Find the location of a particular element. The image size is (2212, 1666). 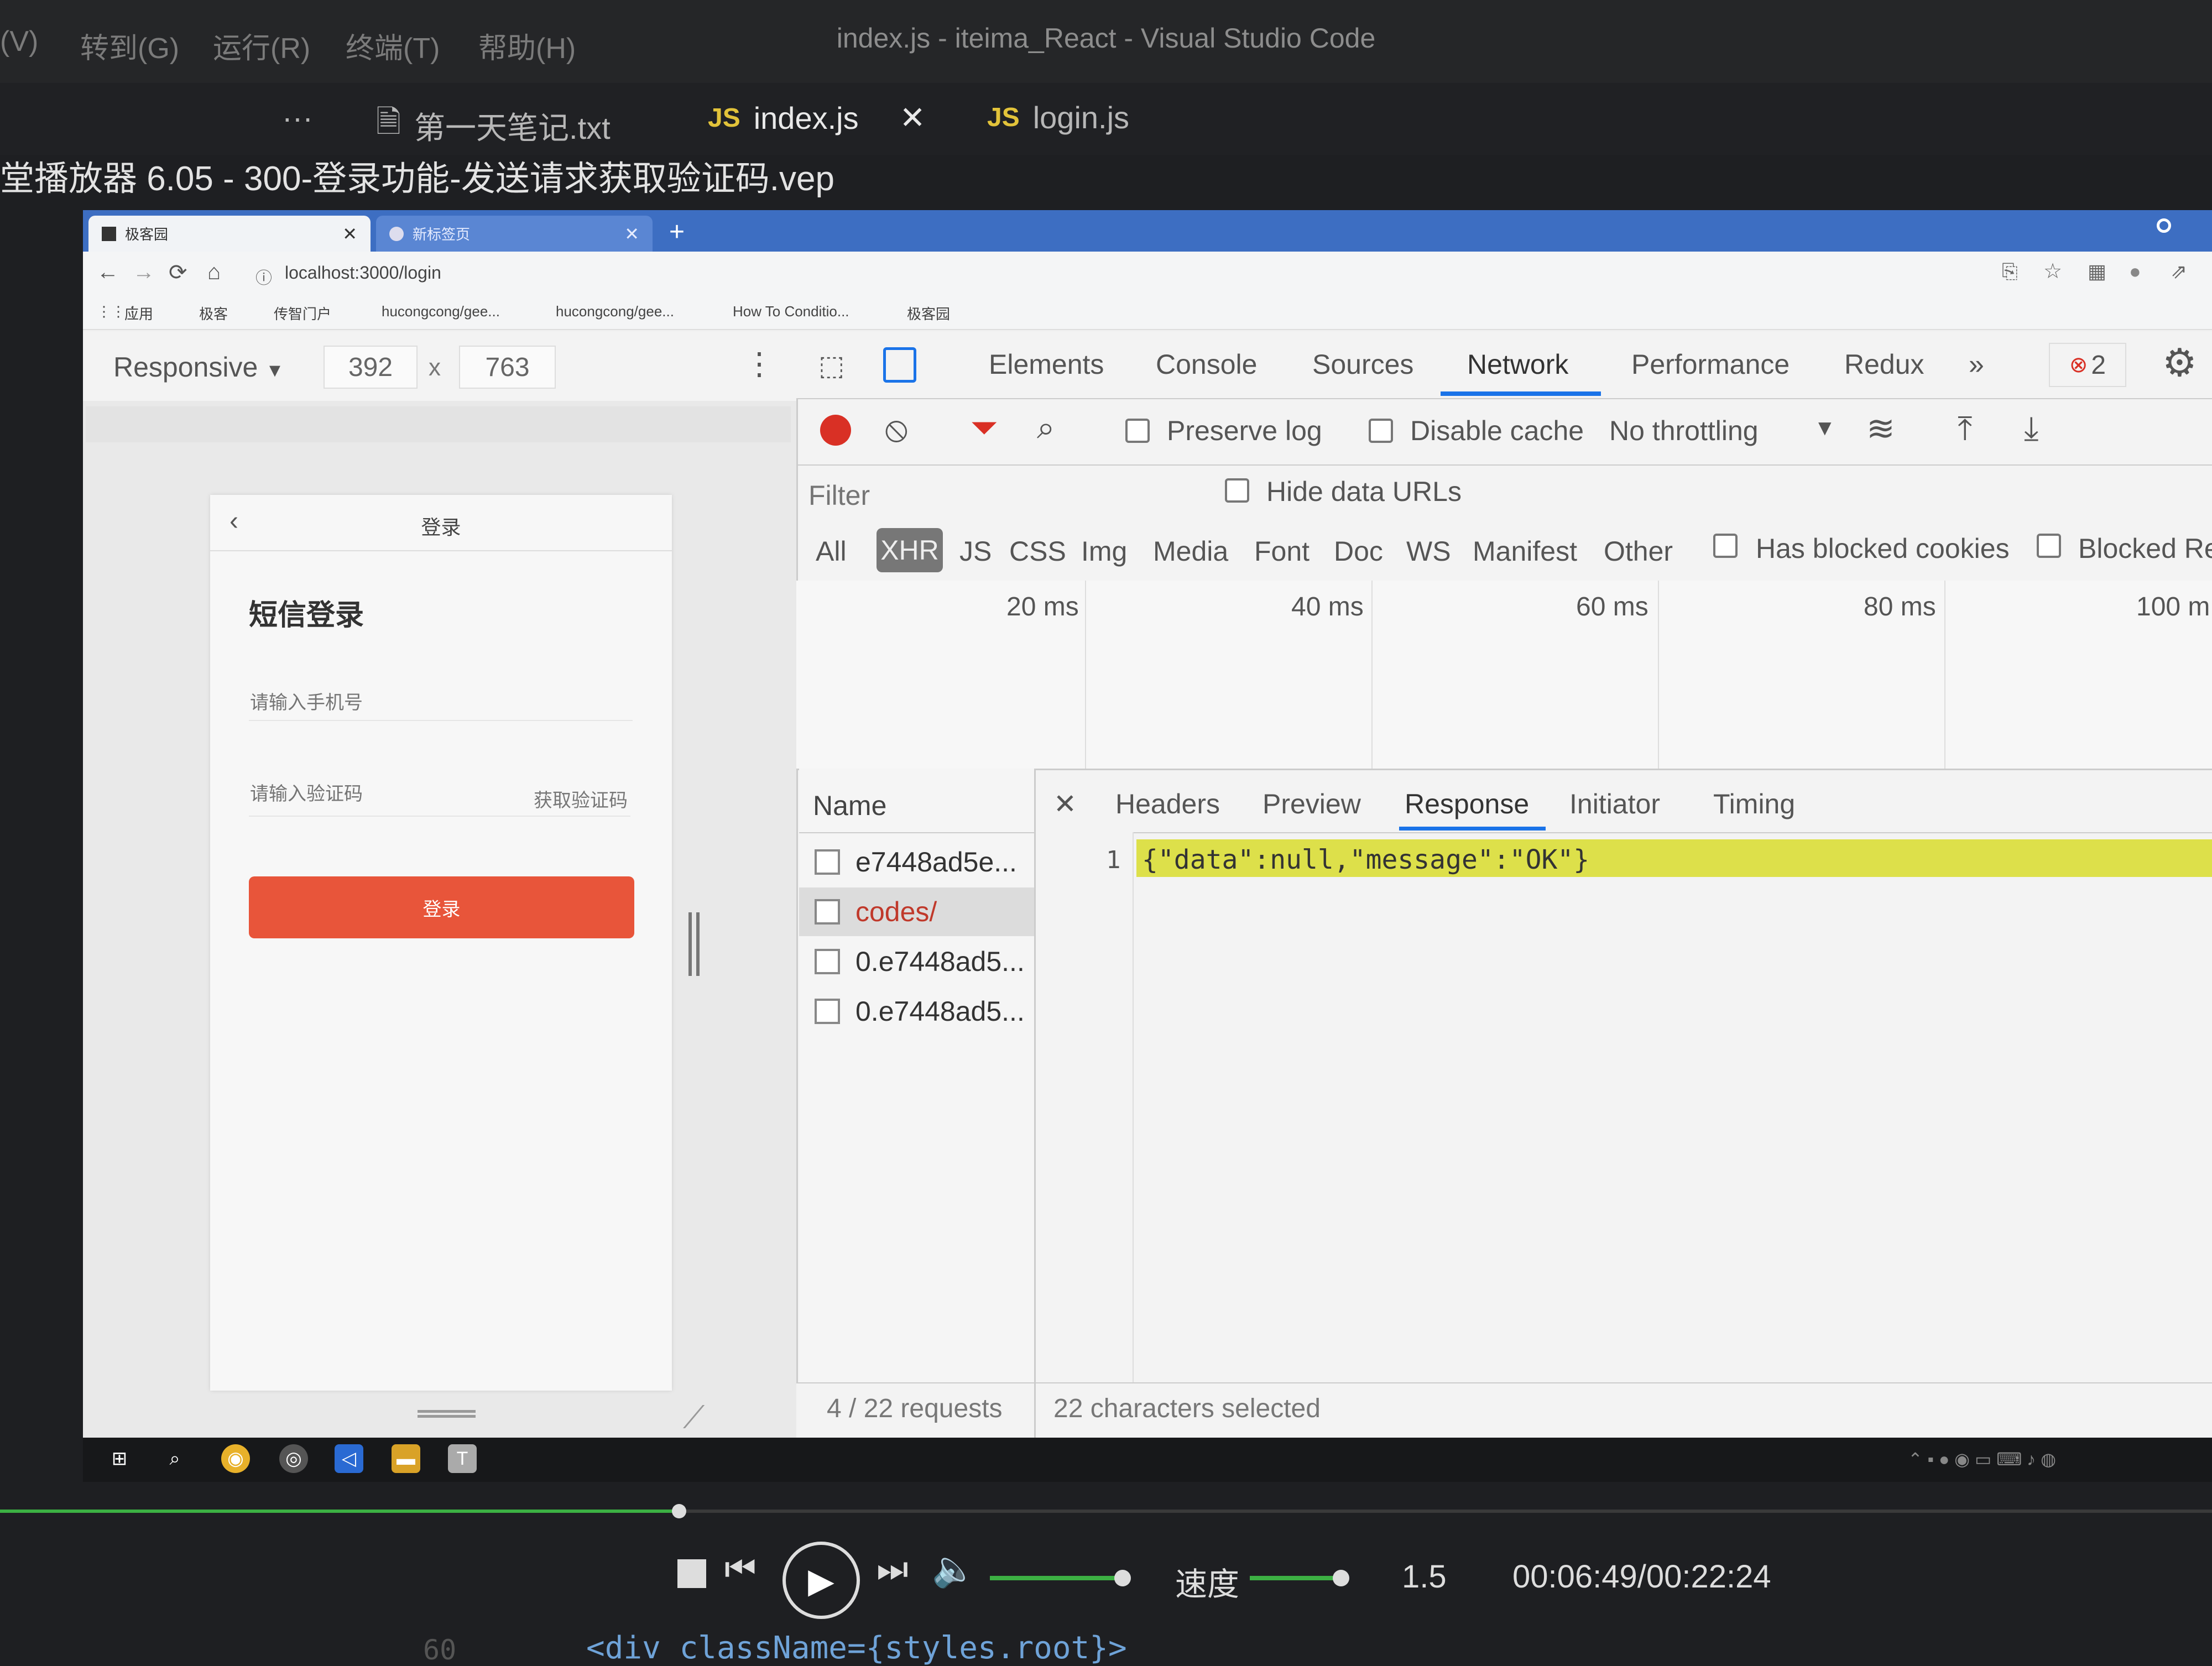

more-tabs-icon: » is located at coordinates (1977, 364).